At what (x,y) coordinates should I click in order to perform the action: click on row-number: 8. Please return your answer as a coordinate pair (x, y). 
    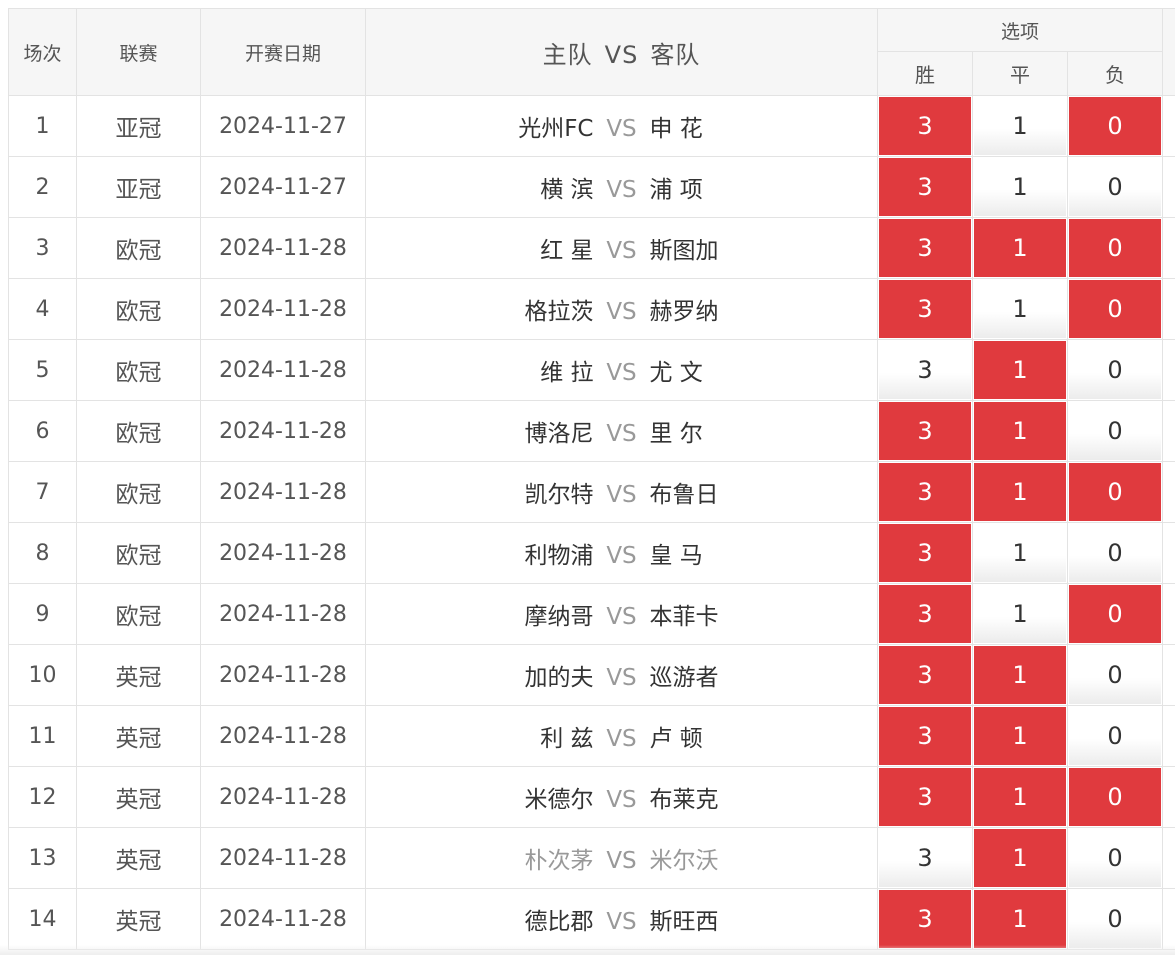
    Looking at the image, I should click on (42, 553).